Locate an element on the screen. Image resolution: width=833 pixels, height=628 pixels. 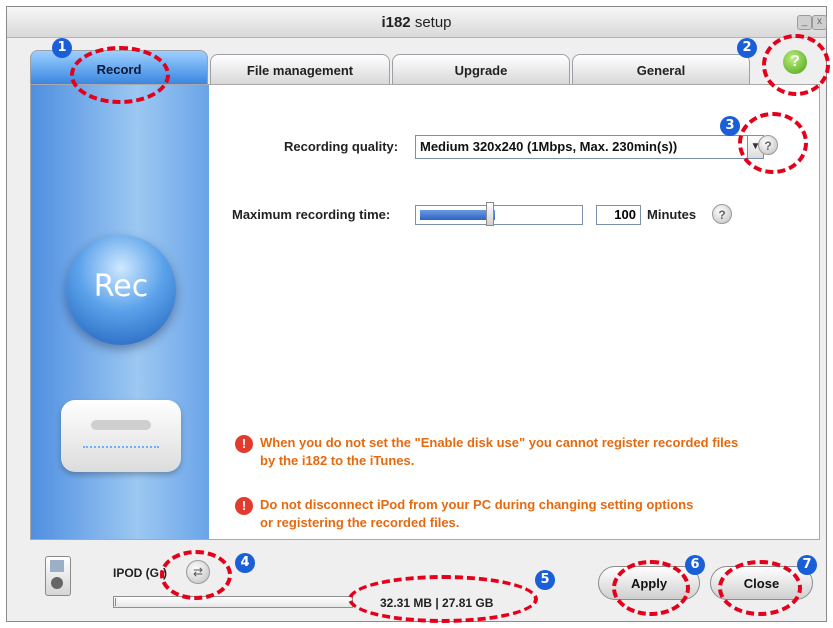
max-recording-time-slider is located at coordinates (499, 215).